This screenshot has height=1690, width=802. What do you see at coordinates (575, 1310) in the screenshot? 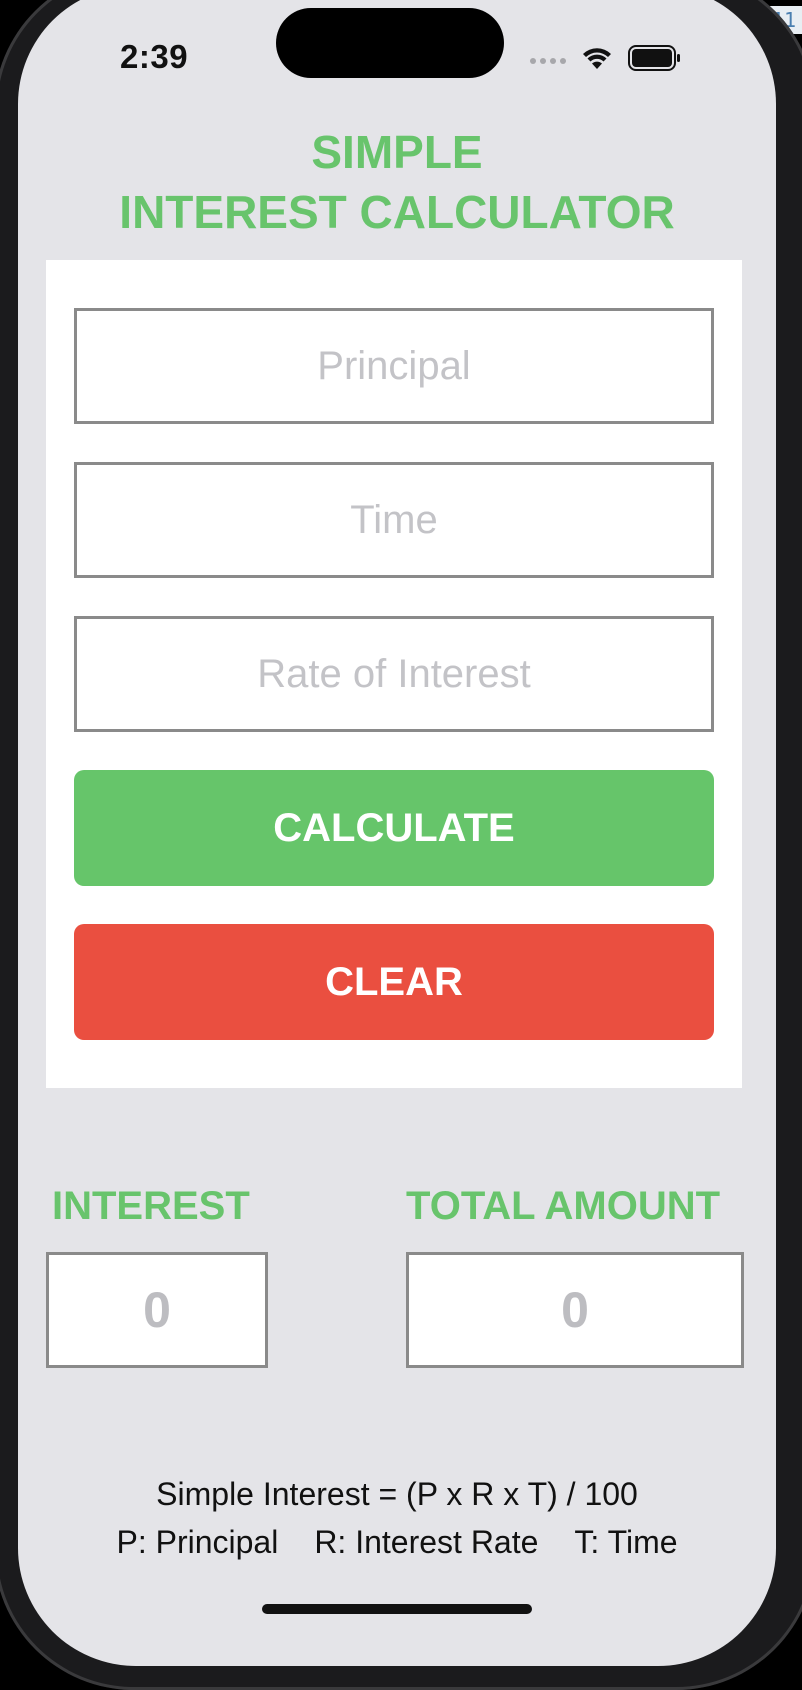
I see `total-amount-output: 0` at bounding box center [575, 1310].